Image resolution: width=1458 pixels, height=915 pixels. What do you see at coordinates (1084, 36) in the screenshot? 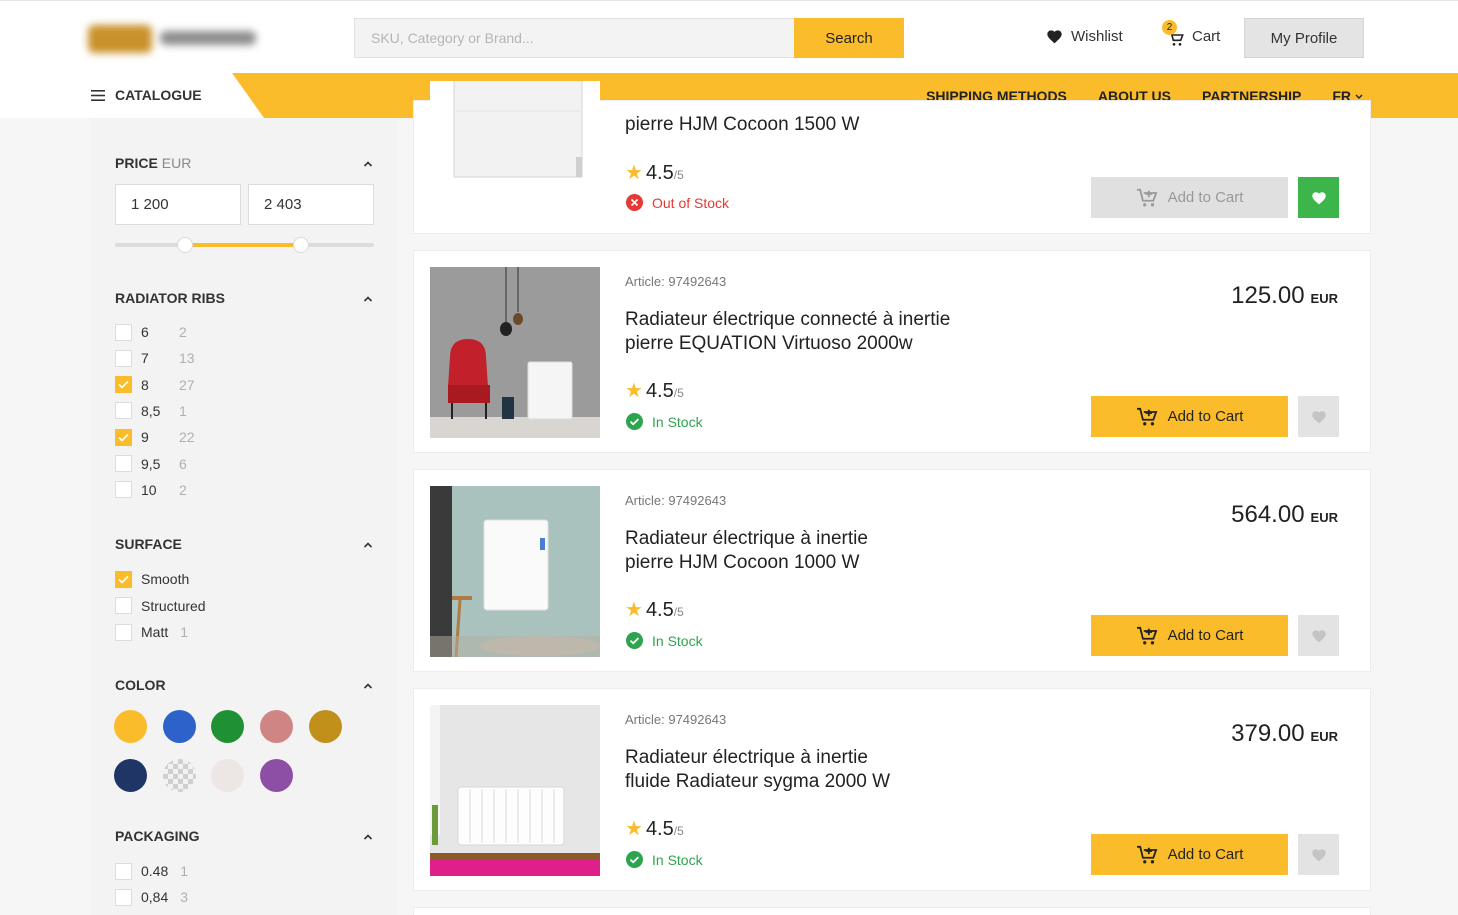
I see `wishlist-link: Wishlist` at bounding box center [1084, 36].